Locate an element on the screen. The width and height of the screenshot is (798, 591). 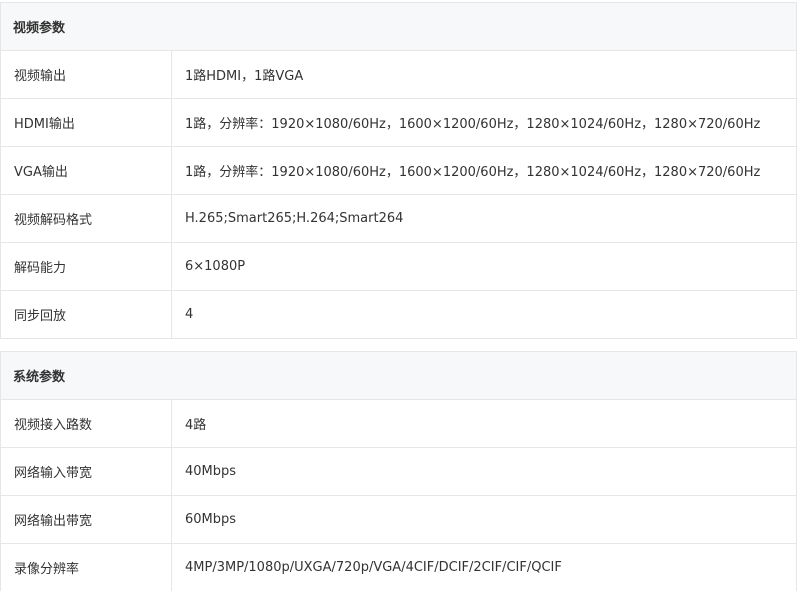
row-label: 网络输入带宽 is located at coordinates (86, 471).